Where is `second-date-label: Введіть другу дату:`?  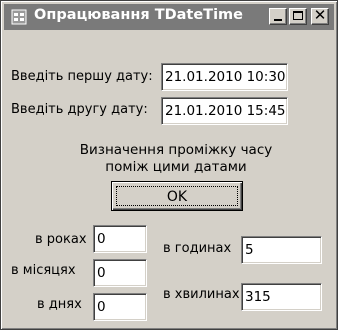 second-date-label: Введіть другу дату: is located at coordinates (79, 109).